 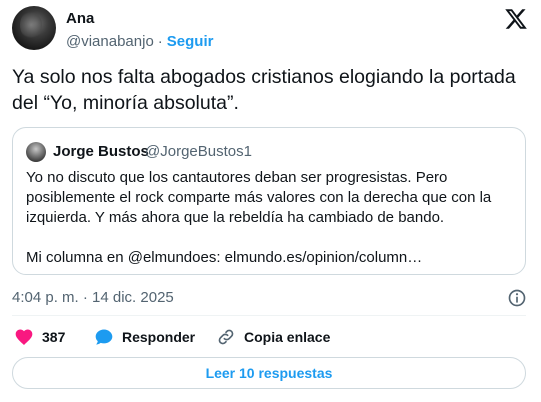 I want to click on reply-label: Responder, so click(x=159, y=337).